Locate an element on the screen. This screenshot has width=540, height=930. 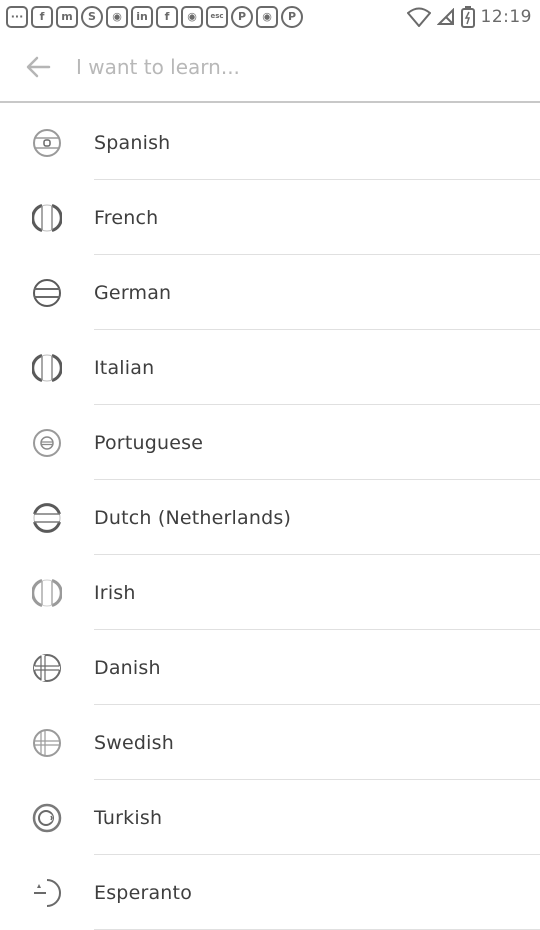
arrow-left-icon is located at coordinates (38, 67).